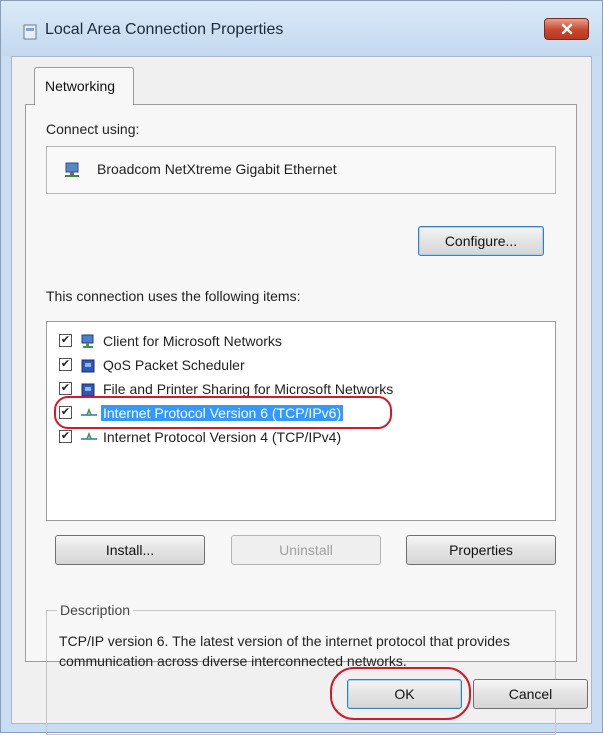 This screenshot has height=735, width=603. Describe the element at coordinates (301, 28) in the screenshot. I see `title-bar: Local Area Connection Properties` at that location.